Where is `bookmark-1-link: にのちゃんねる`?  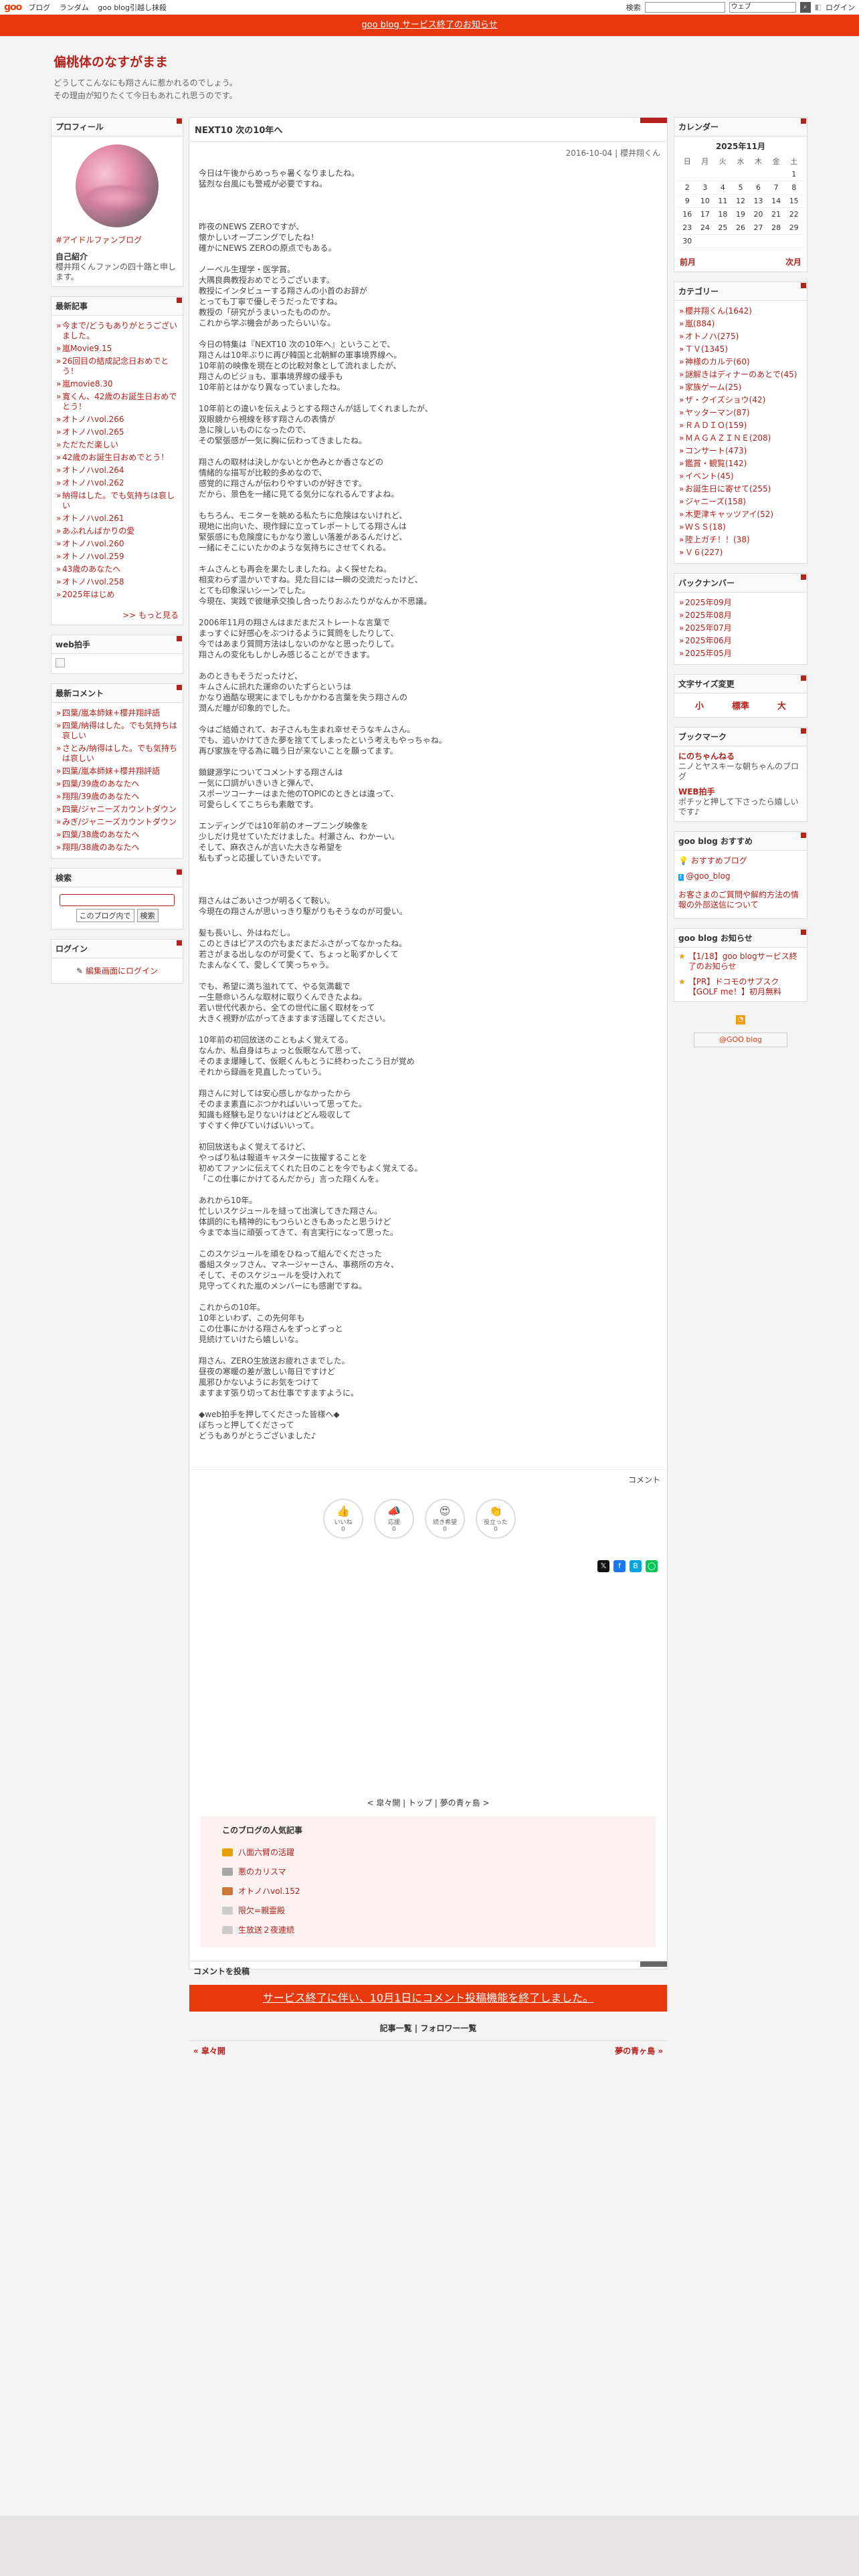
bookmark-1-link: にのちゃんねる is located at coordinates (740, 756).